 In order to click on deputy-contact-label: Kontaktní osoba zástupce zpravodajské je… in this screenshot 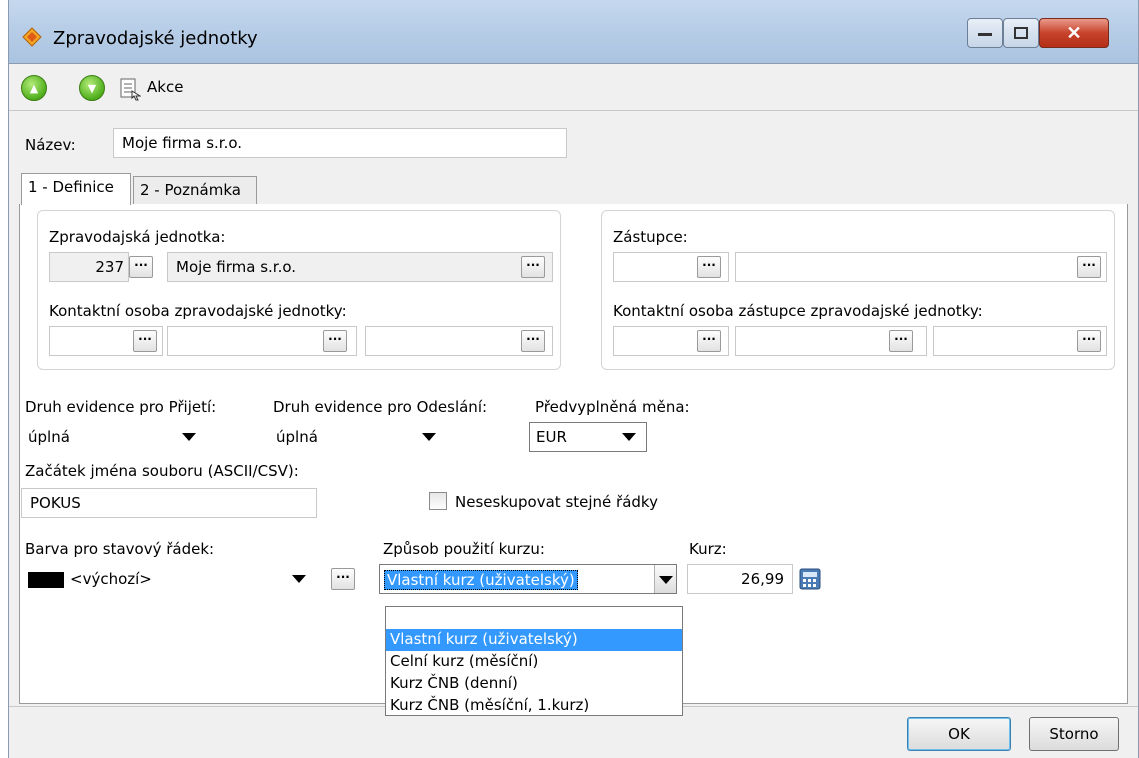, I will do `click(798, 311)`.